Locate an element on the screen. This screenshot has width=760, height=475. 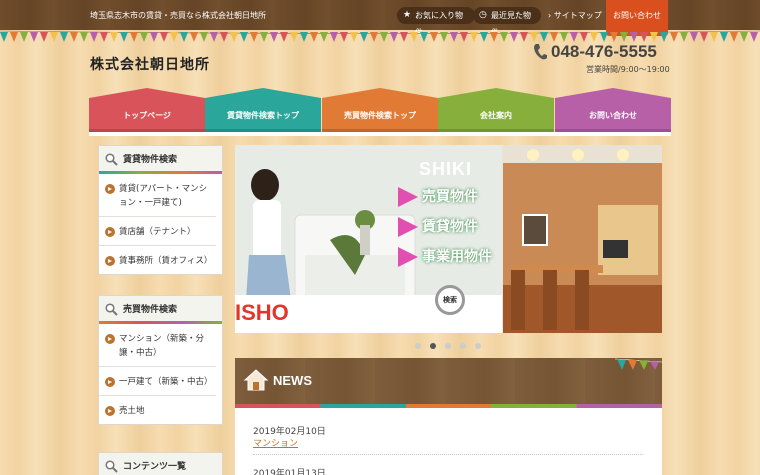
nav-top-page: トップページ is located at coordinates (147, 110).